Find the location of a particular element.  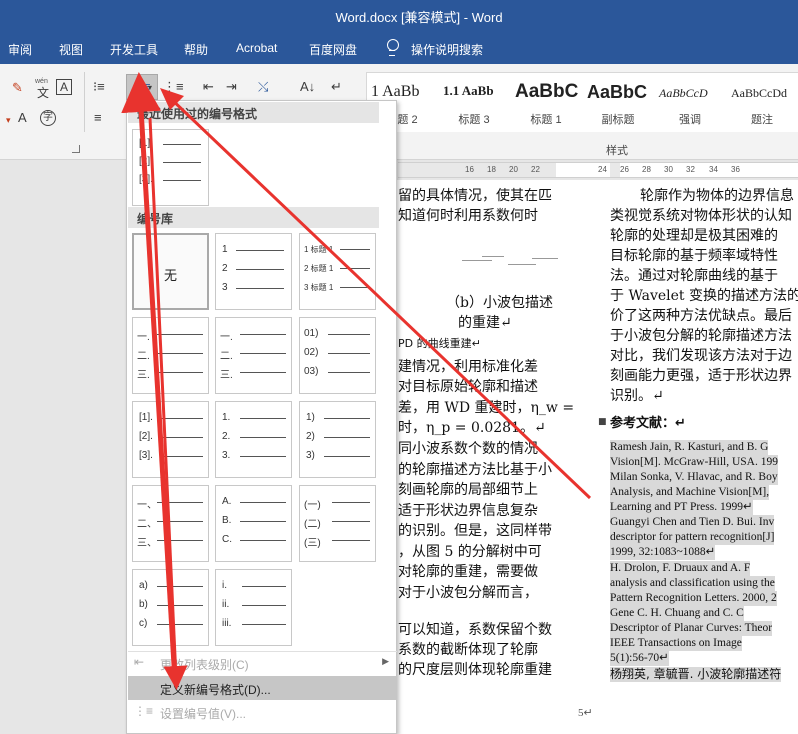

lightbulb-icon is located at coordinates (392, 47).